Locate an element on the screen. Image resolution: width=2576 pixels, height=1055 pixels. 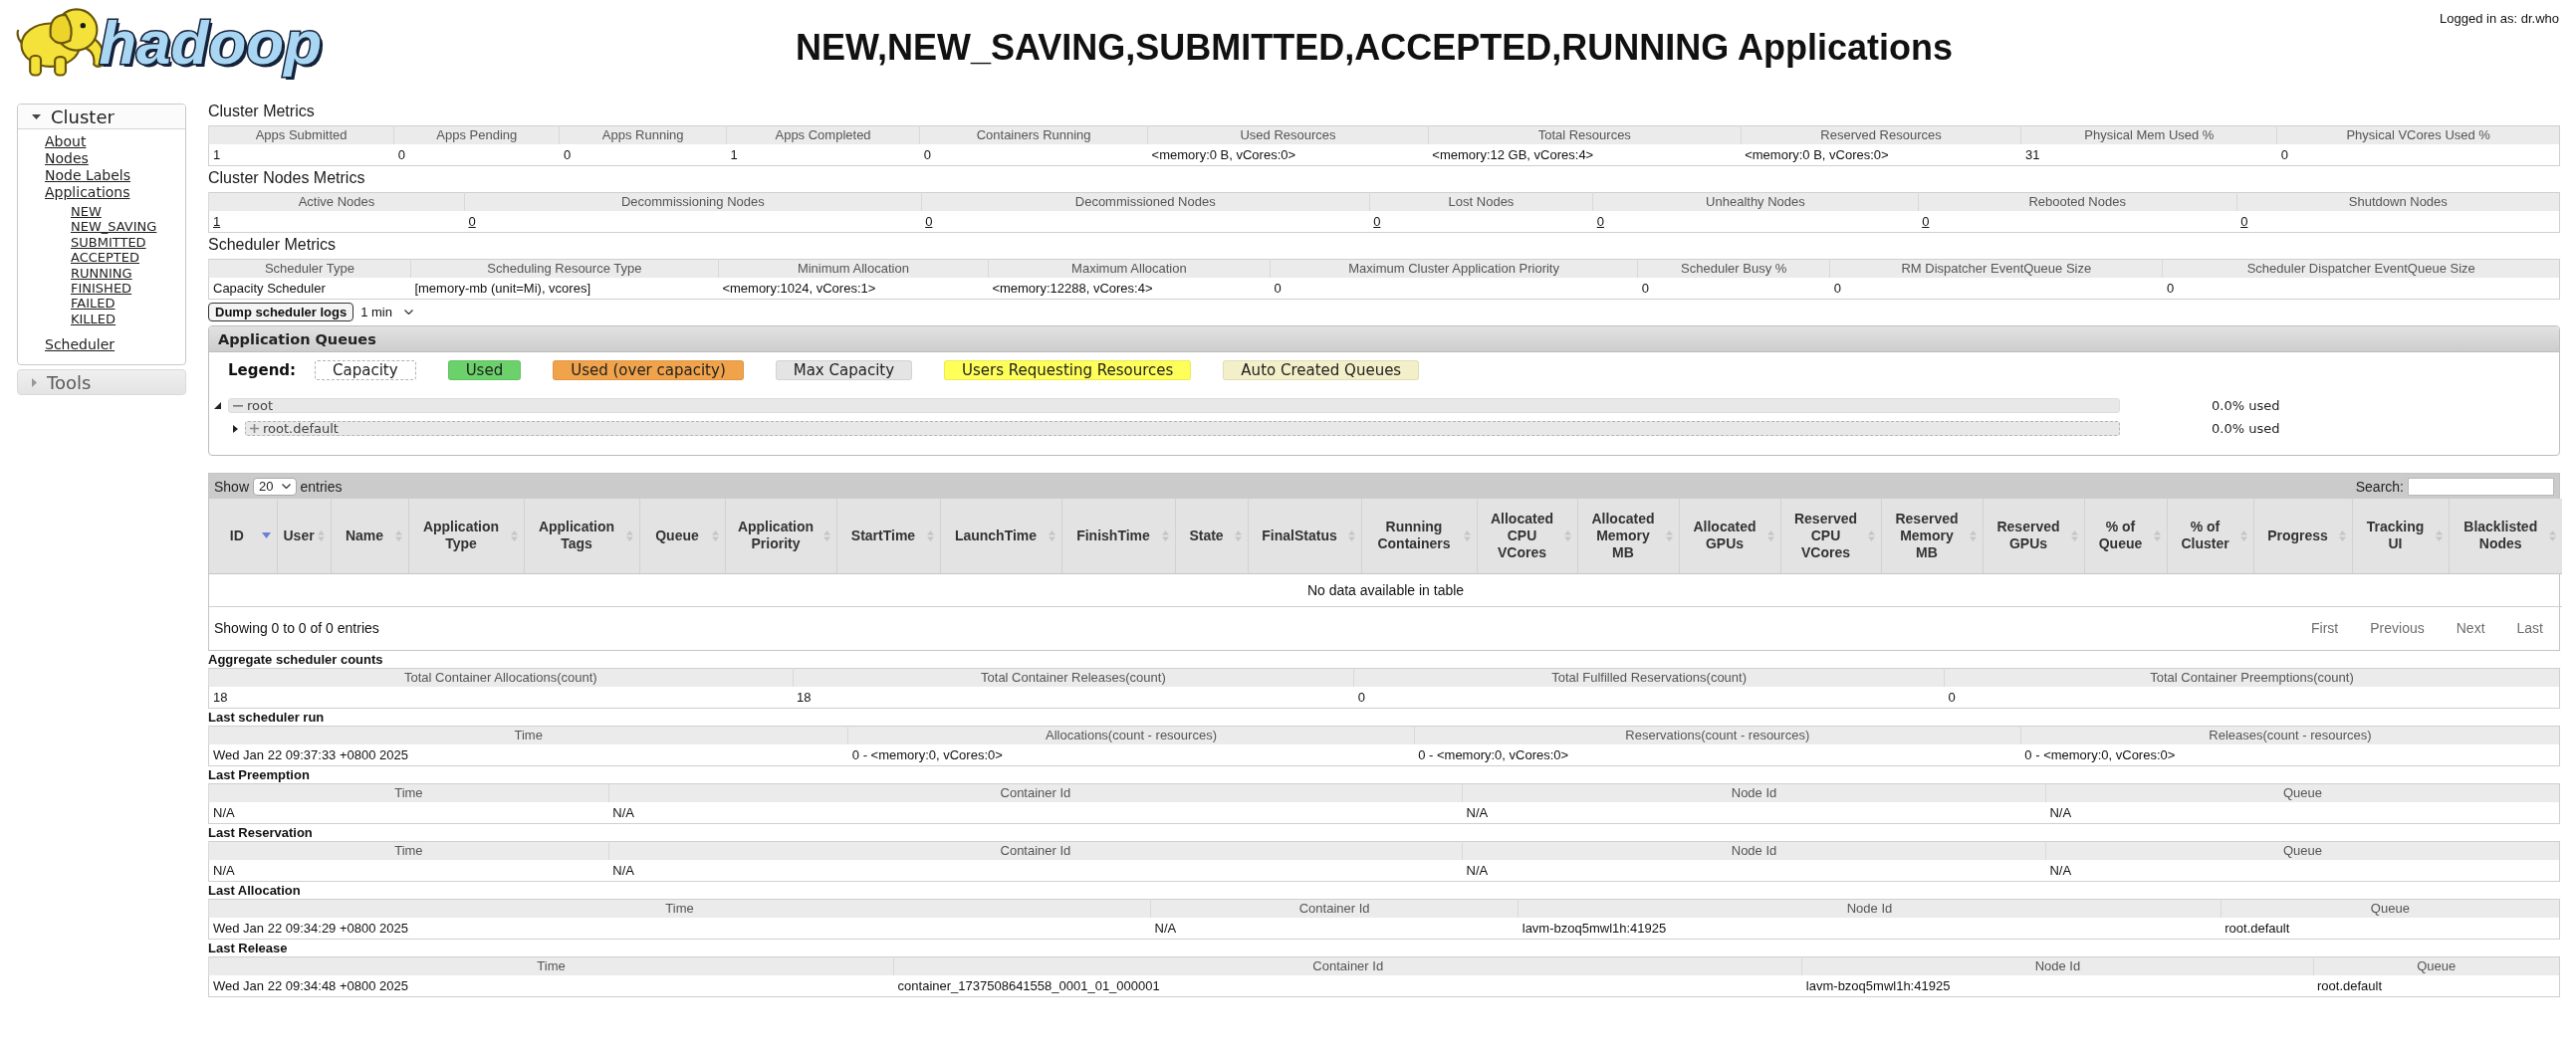
table-cell: Capacity Scheduler is located at coordinates (309, 289).